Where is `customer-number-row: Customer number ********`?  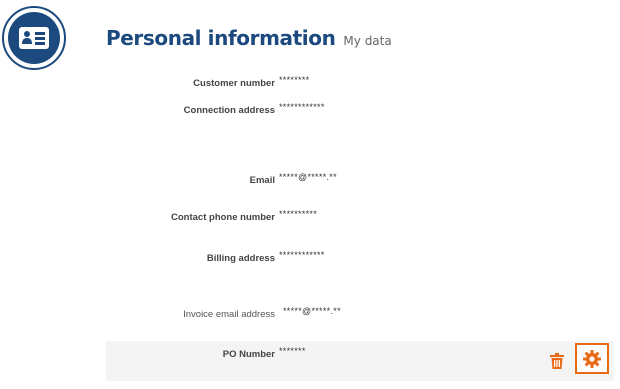 customer-number-row: Customer number ******** is located at coordinates (310, 85).